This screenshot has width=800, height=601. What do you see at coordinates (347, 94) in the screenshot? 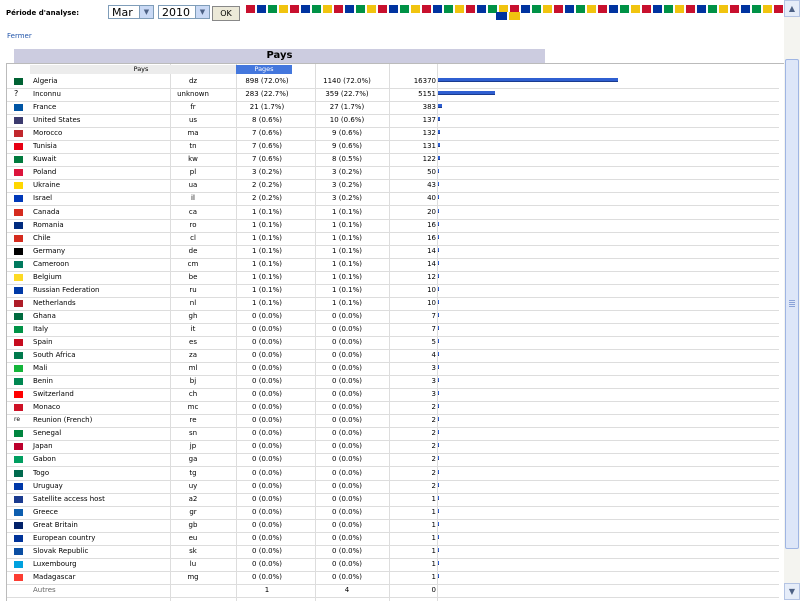
I see `hits-value: 359 (22.7%)` at bounding box center [347, 94].